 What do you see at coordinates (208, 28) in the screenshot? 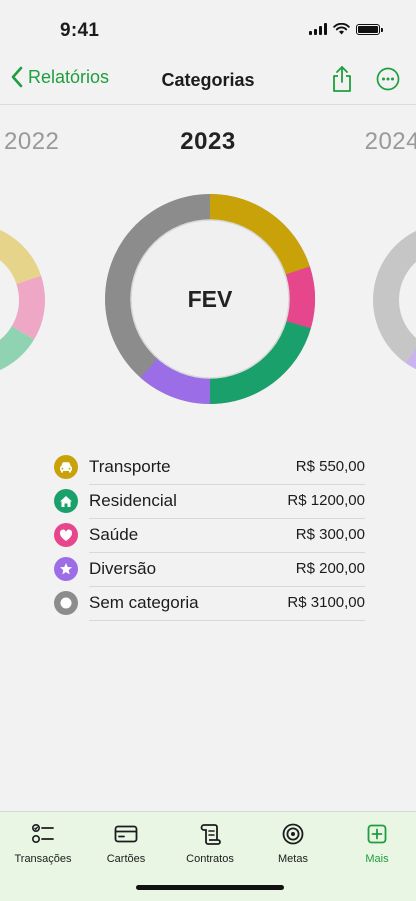
I see `status-bar: 9:41` at bounding box center [208, 28].